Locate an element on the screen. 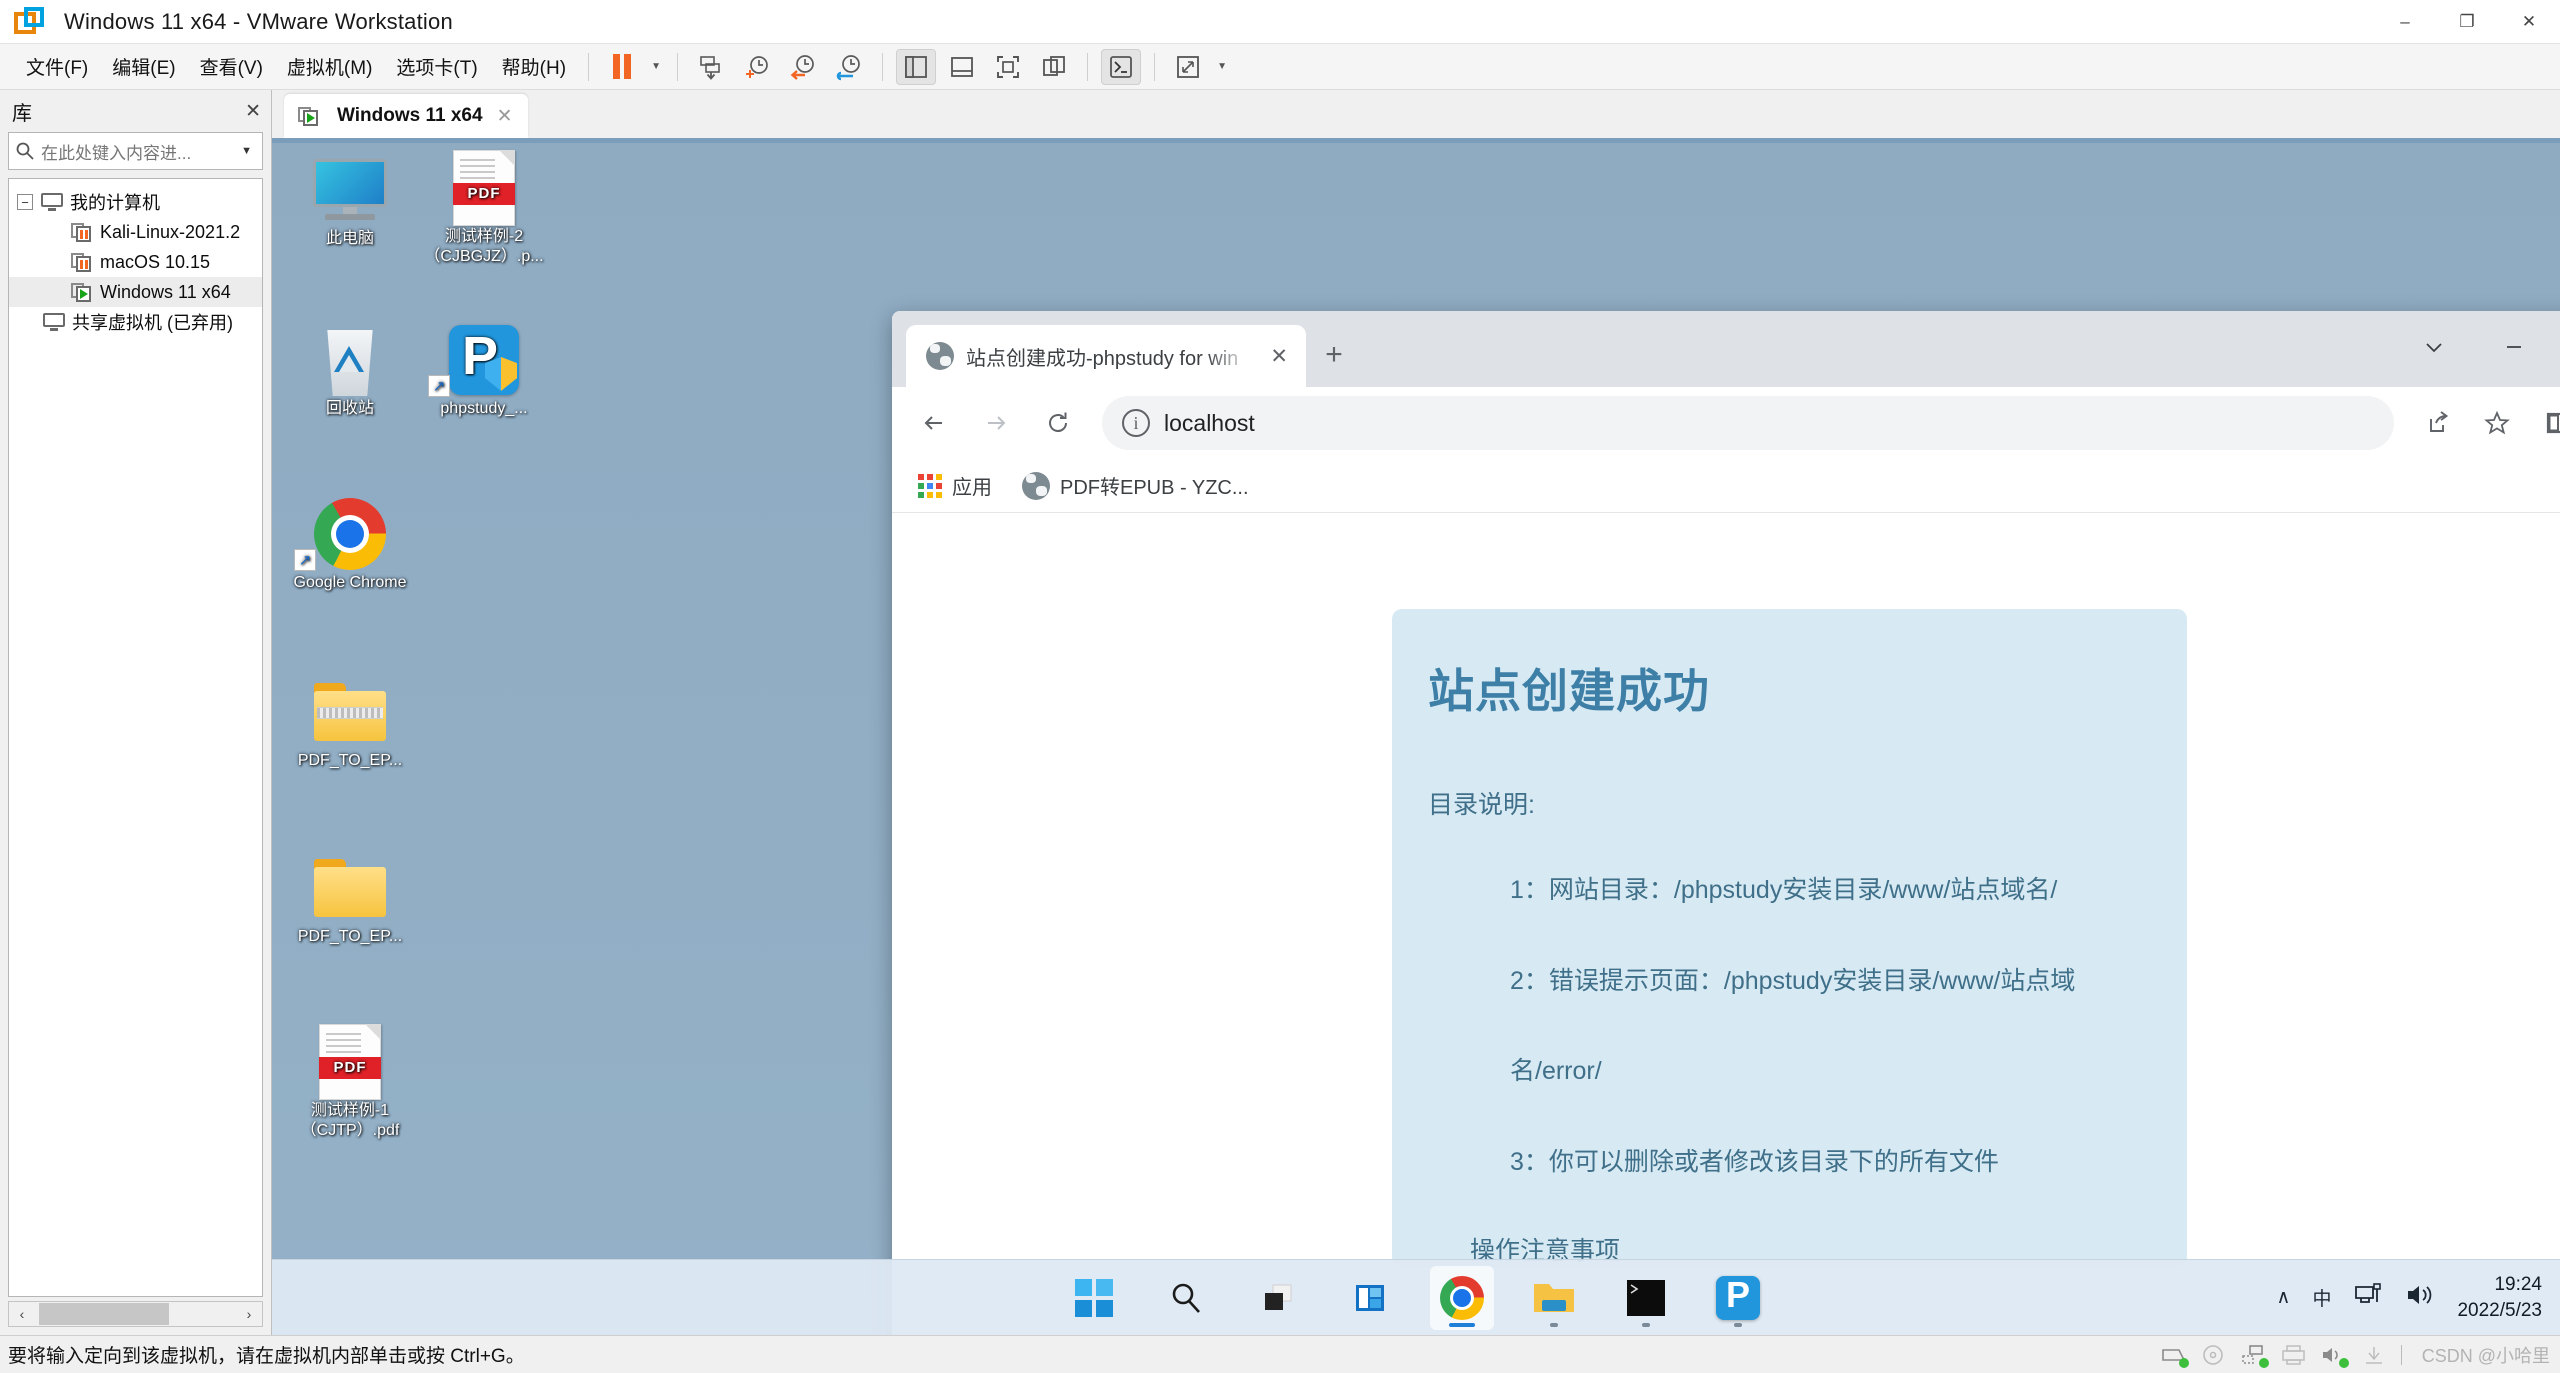 Image resolution: width=2560 pixels, height=1373 pixels. side-panel-icon is located at coordinates (2545, 423).